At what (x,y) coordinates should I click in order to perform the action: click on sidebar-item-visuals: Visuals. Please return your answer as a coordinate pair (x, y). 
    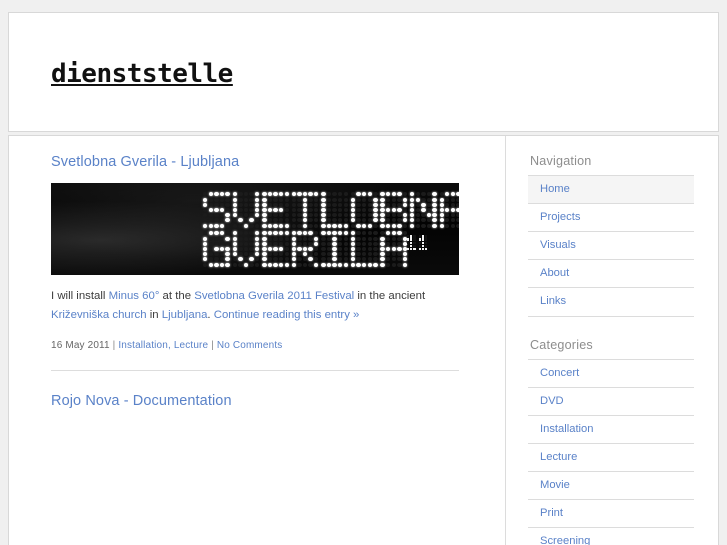
    Looking at the image, I should click on (611, 246).